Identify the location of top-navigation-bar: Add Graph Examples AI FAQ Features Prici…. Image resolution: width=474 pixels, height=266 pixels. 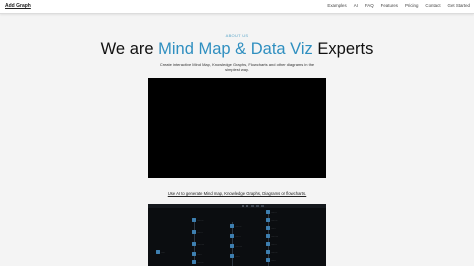
(237, 7).